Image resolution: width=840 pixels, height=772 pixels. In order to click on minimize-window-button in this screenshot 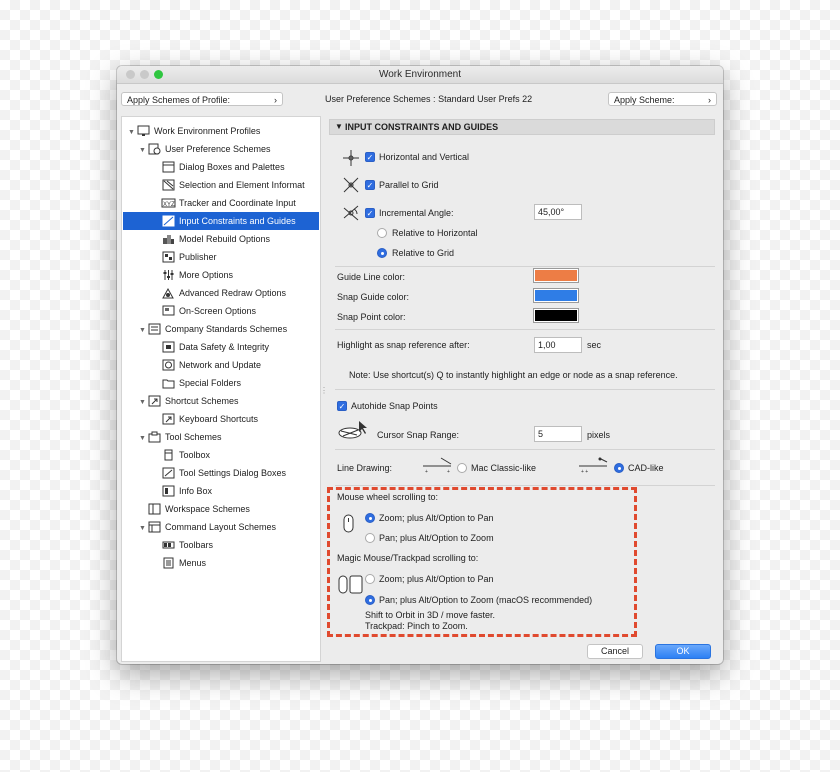, I will do `click(144, 74)`.